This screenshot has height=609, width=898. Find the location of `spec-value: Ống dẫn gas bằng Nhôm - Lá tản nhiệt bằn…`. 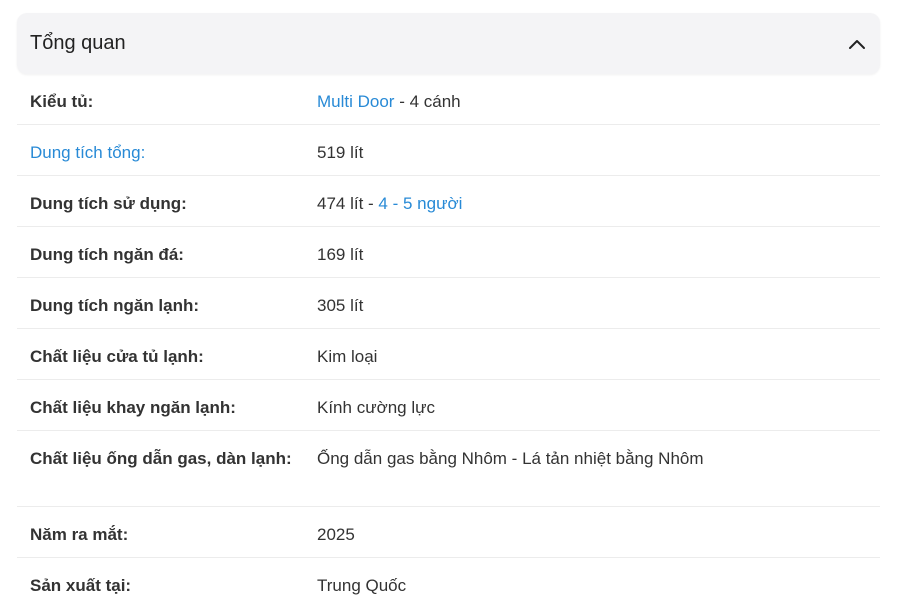

spec-value: Ống dẫn gas bằng Nhôm - Lá tản nhiệt bằn… is located at coordinates (510, 458).